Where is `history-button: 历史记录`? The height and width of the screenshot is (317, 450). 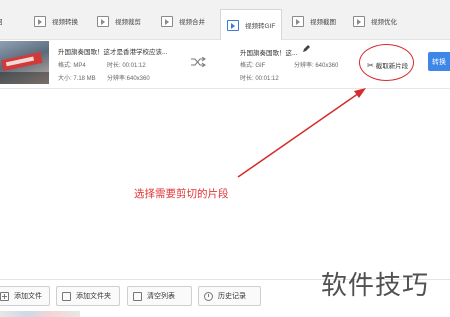
history-button: 历史记录 is located at coordinates (229, 296).